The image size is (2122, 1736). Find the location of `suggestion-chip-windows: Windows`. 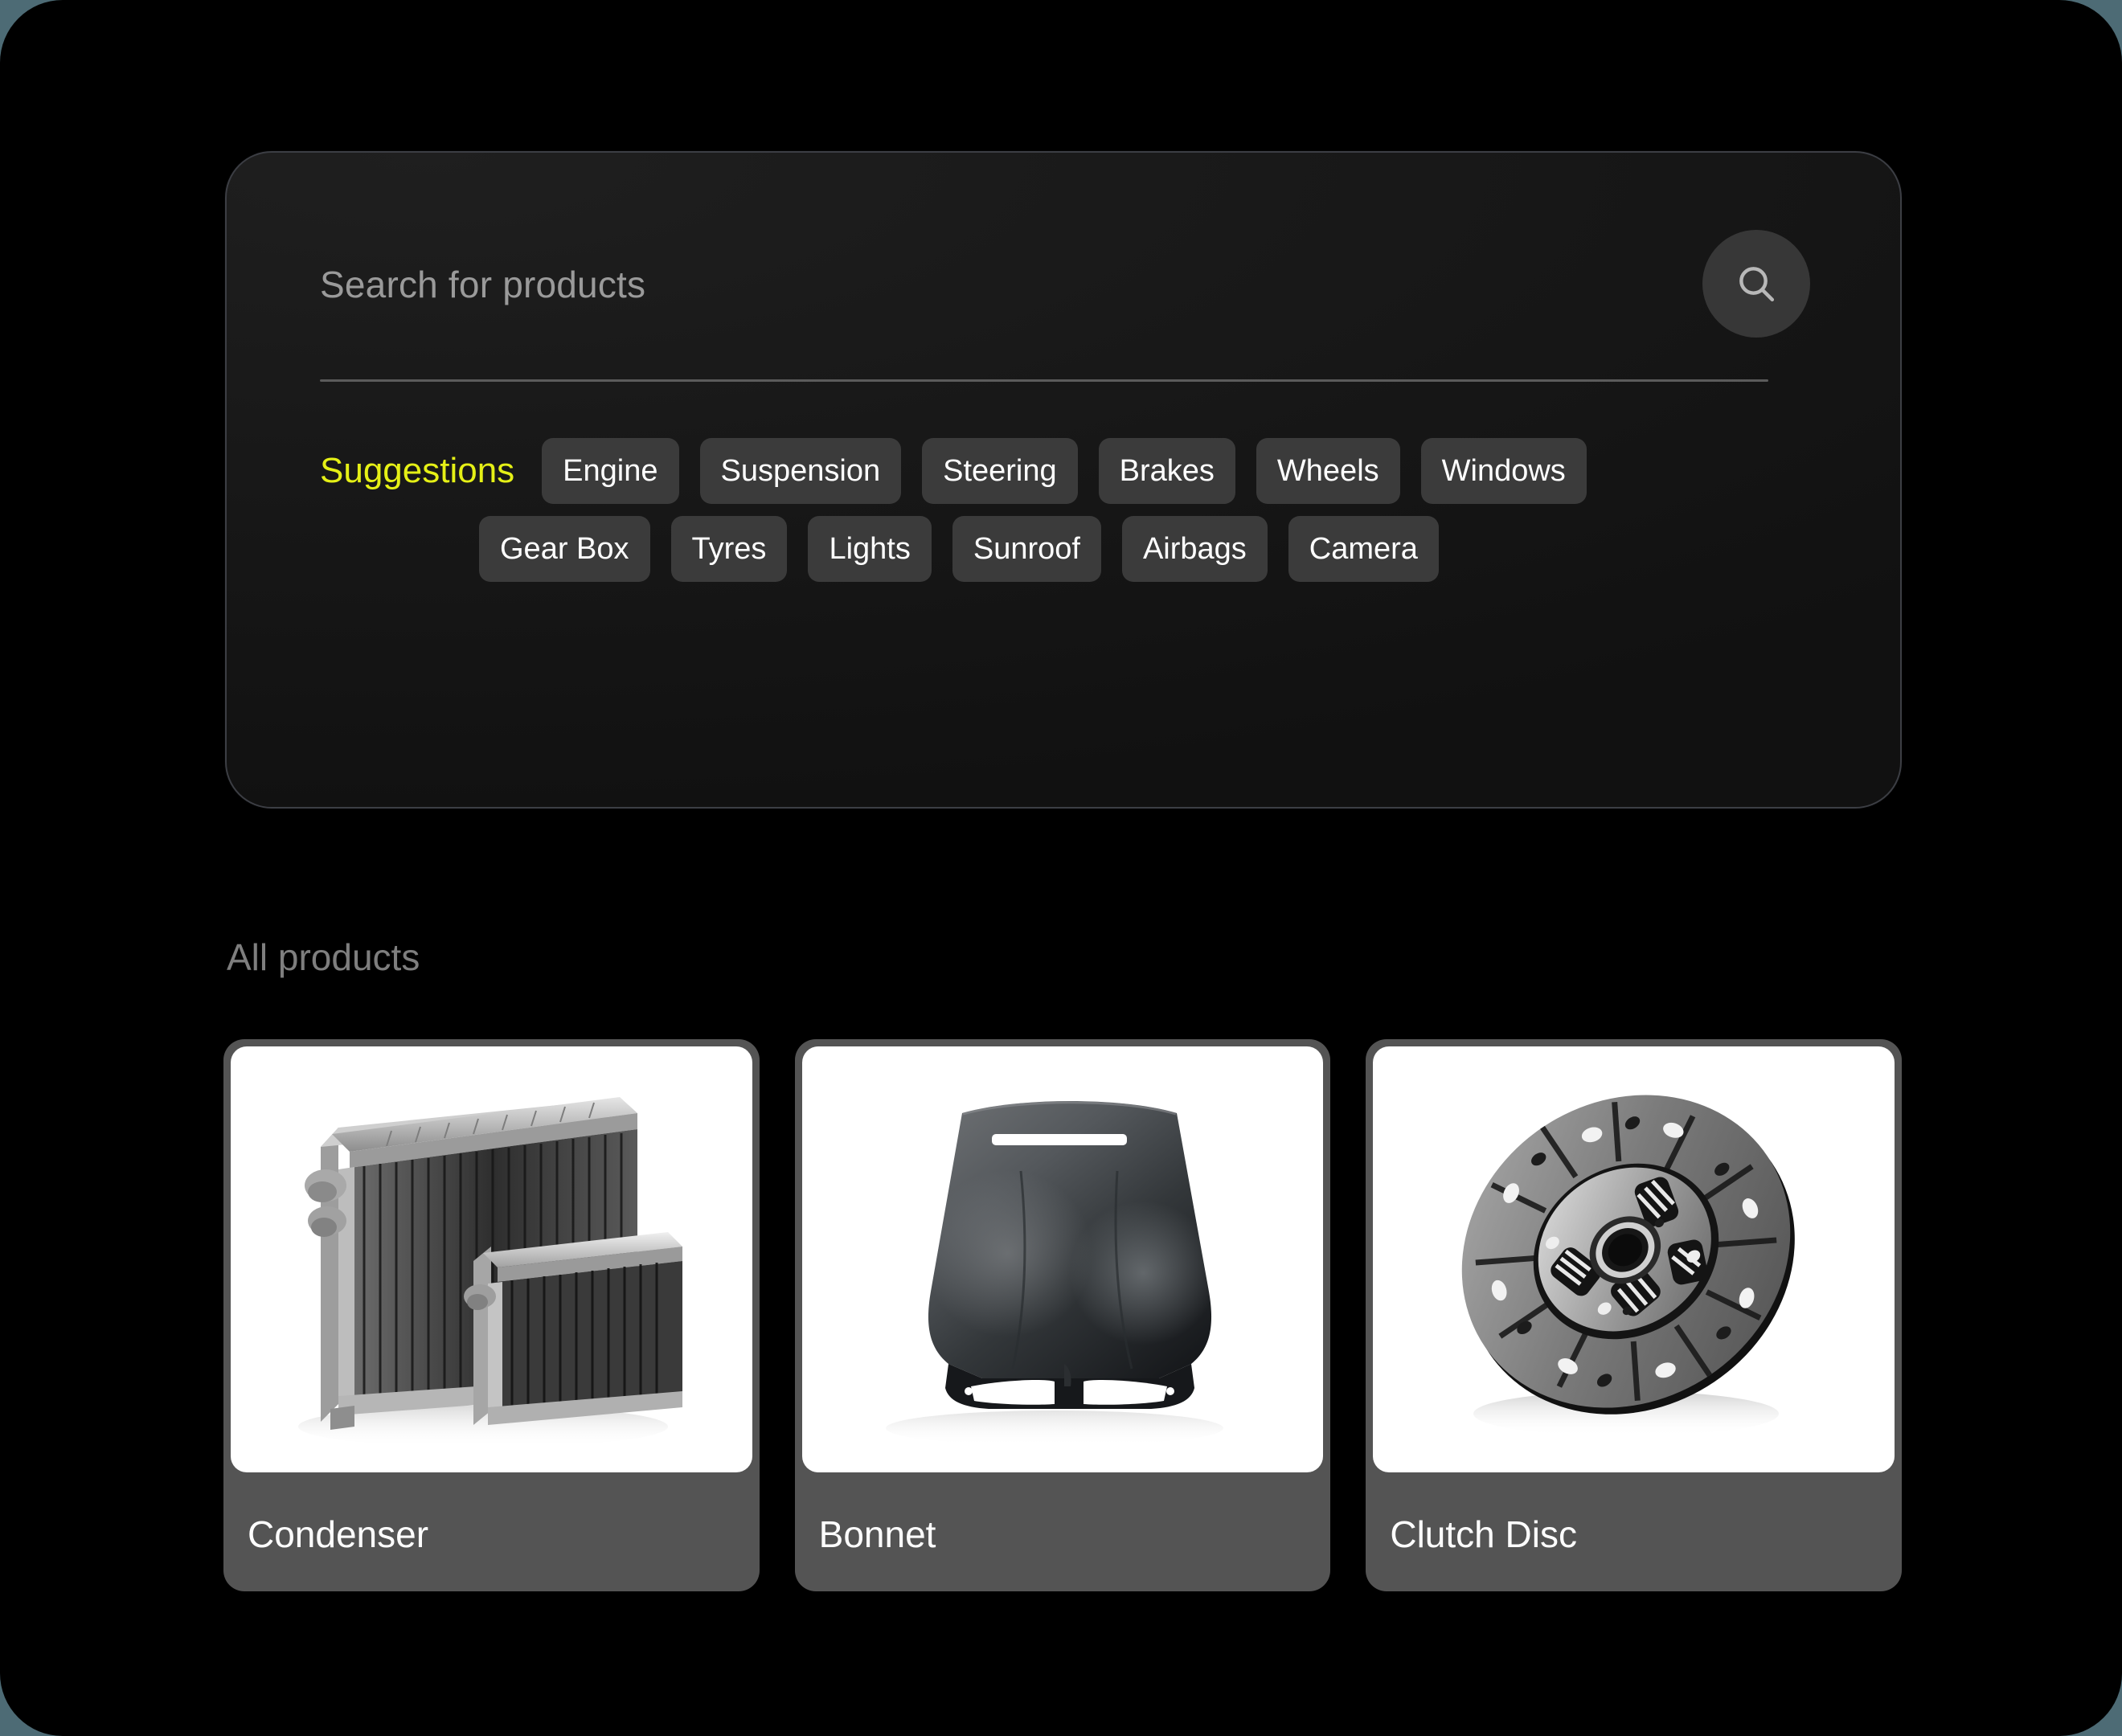

suggestion-chip-windows: Windows is located at coordinates (1503, 471).